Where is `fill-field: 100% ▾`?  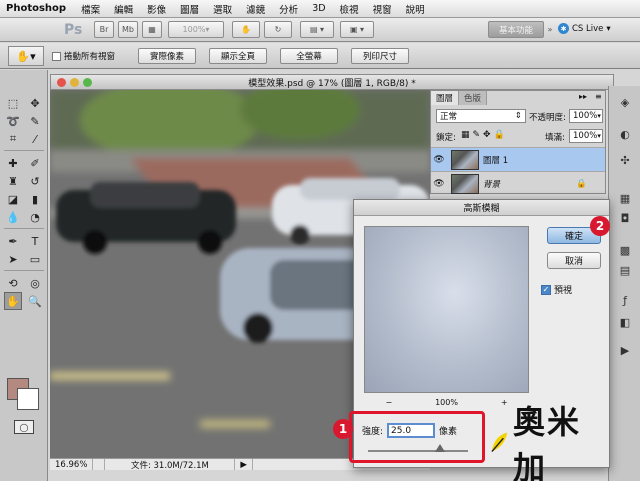
fill-field: 100% ▾ is located at coordinates (586, 136).